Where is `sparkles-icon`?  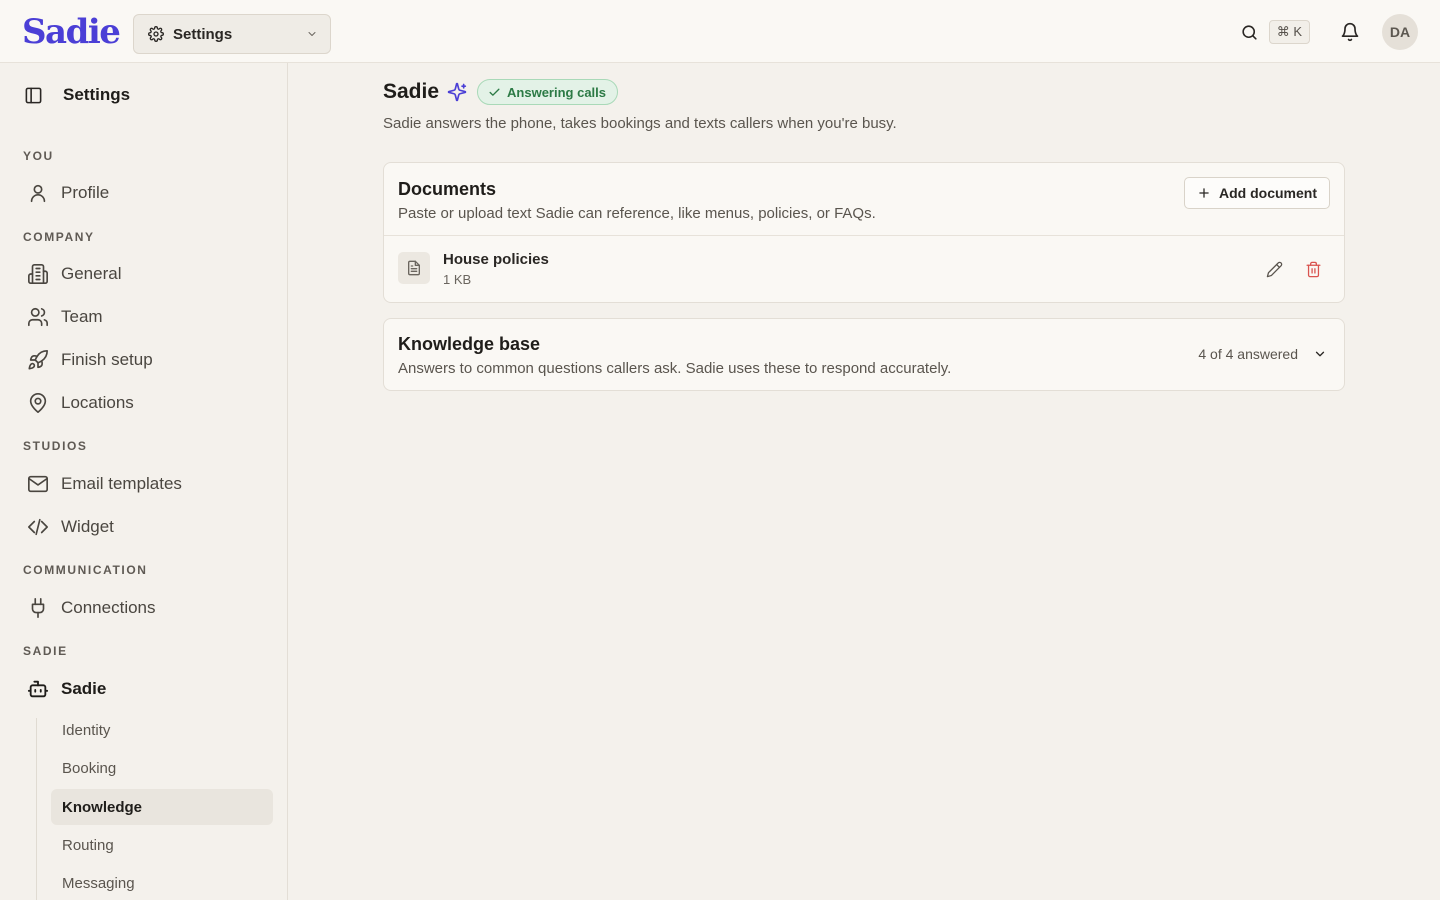
sparkles-icon is located at coordinates (457, 92).